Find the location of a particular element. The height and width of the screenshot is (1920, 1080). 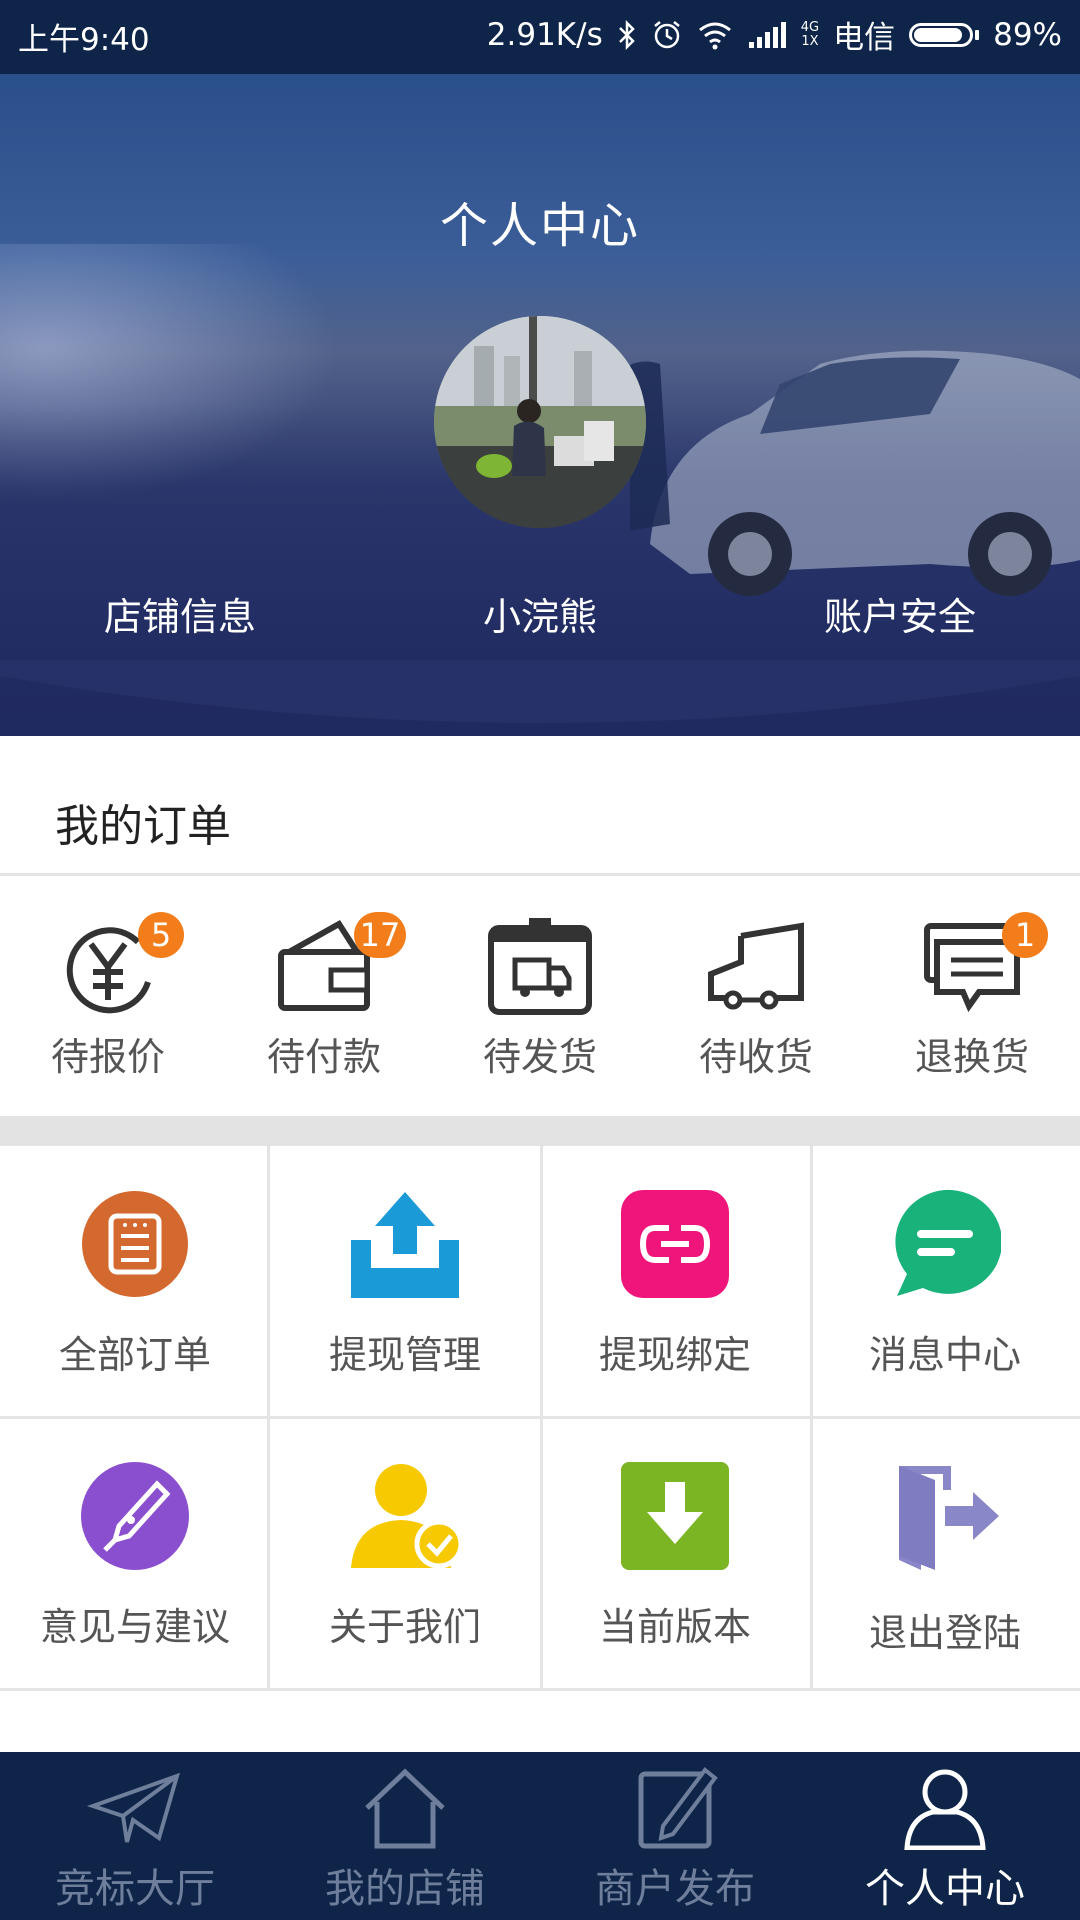

withdraw-management-button: 提现管理 is located at coordinates (405, 1281).